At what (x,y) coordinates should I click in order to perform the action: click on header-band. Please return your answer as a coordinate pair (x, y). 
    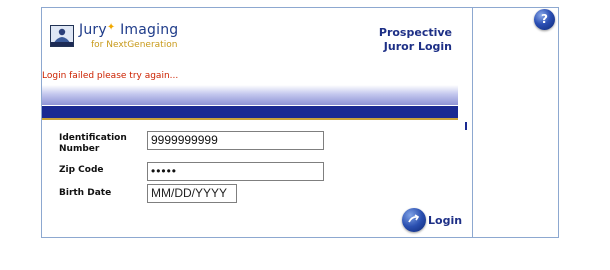
    Looking at the image, I should click on (250, 95).